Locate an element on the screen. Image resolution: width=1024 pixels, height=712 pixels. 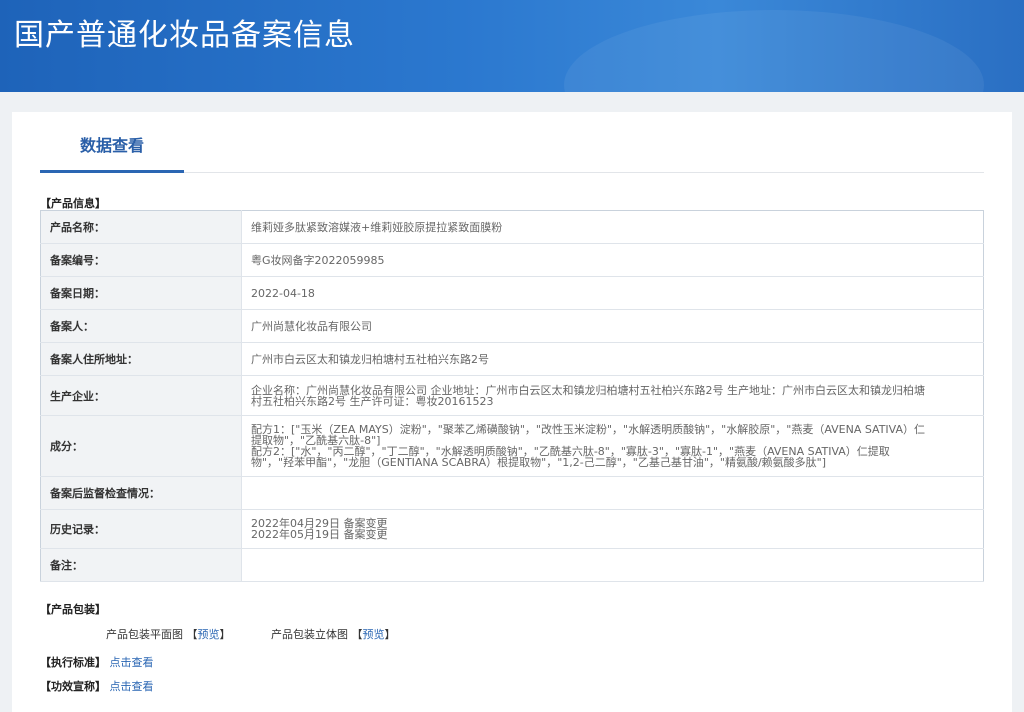
packaging-section-title: 【产品包装】 is located at coordinates (73, 609).